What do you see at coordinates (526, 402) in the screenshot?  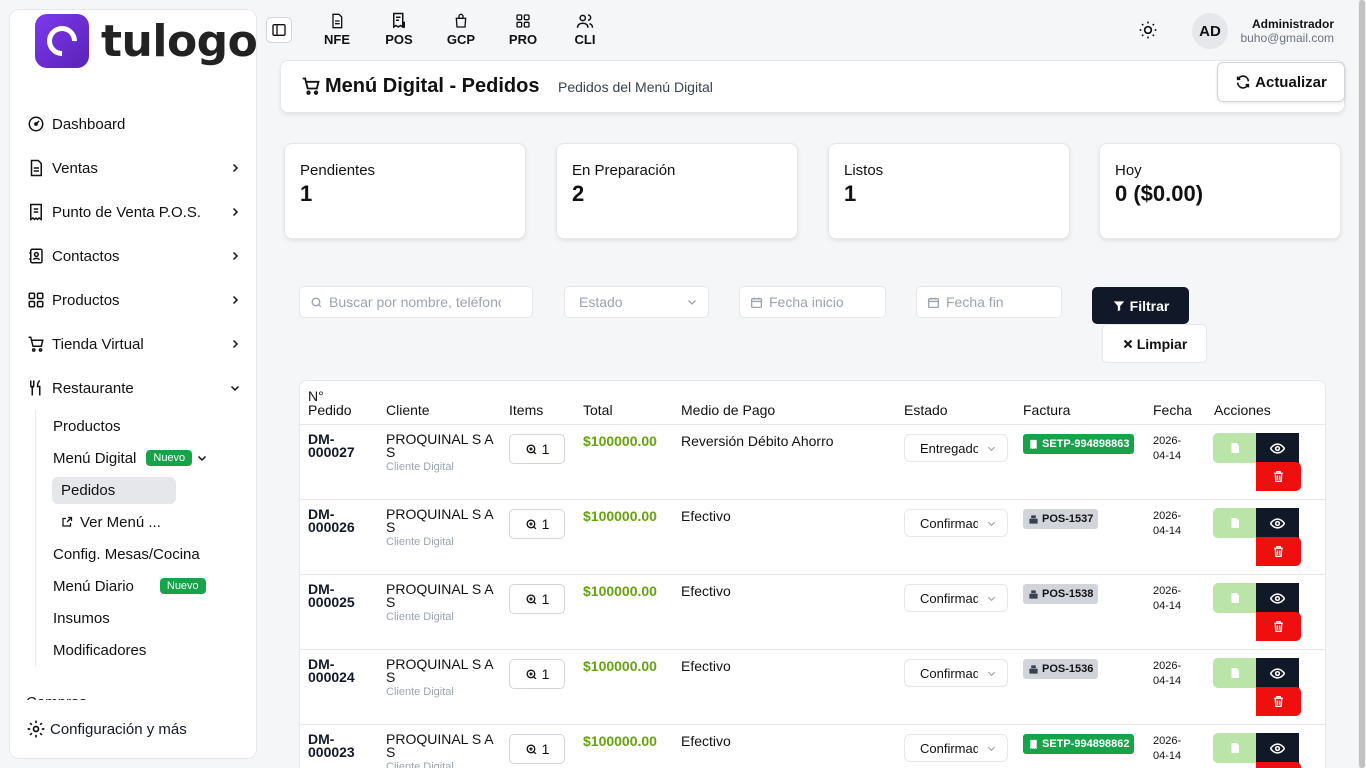 I see `column-header-items: Items` at bounding box center [526, 402].